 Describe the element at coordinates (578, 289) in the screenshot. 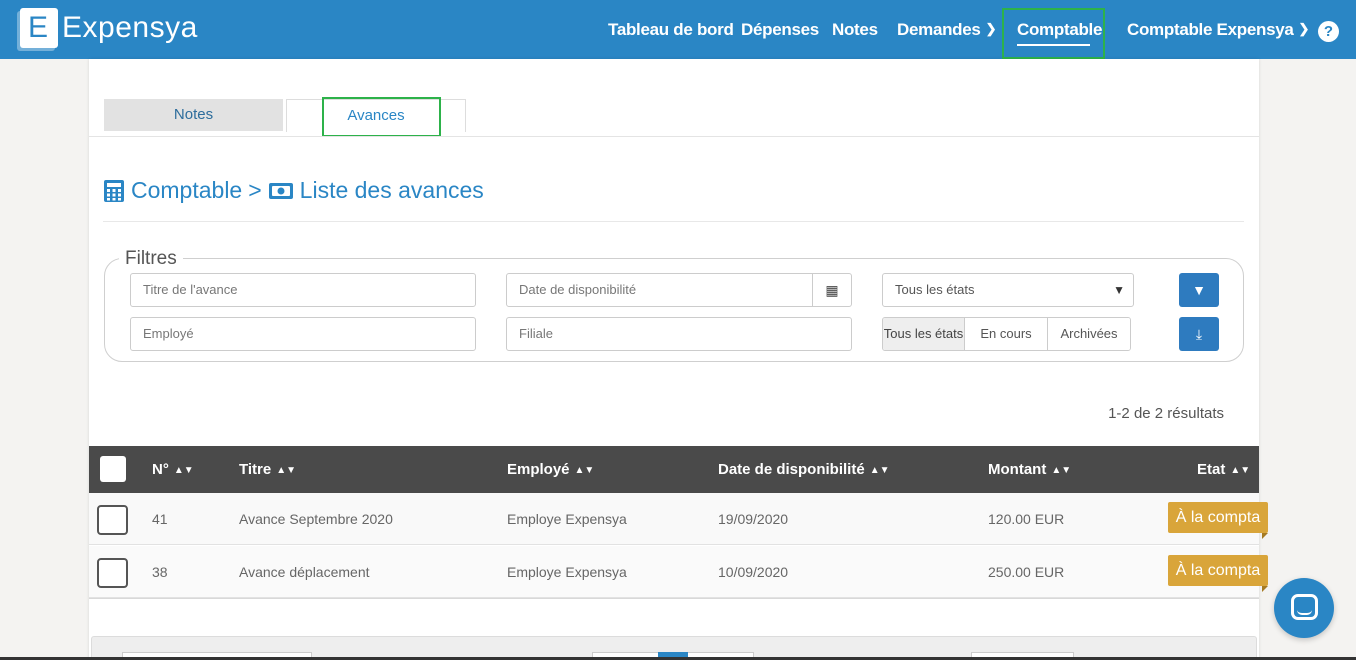

I see `availability-date-placeholder: Date de disponibilité` at that location.